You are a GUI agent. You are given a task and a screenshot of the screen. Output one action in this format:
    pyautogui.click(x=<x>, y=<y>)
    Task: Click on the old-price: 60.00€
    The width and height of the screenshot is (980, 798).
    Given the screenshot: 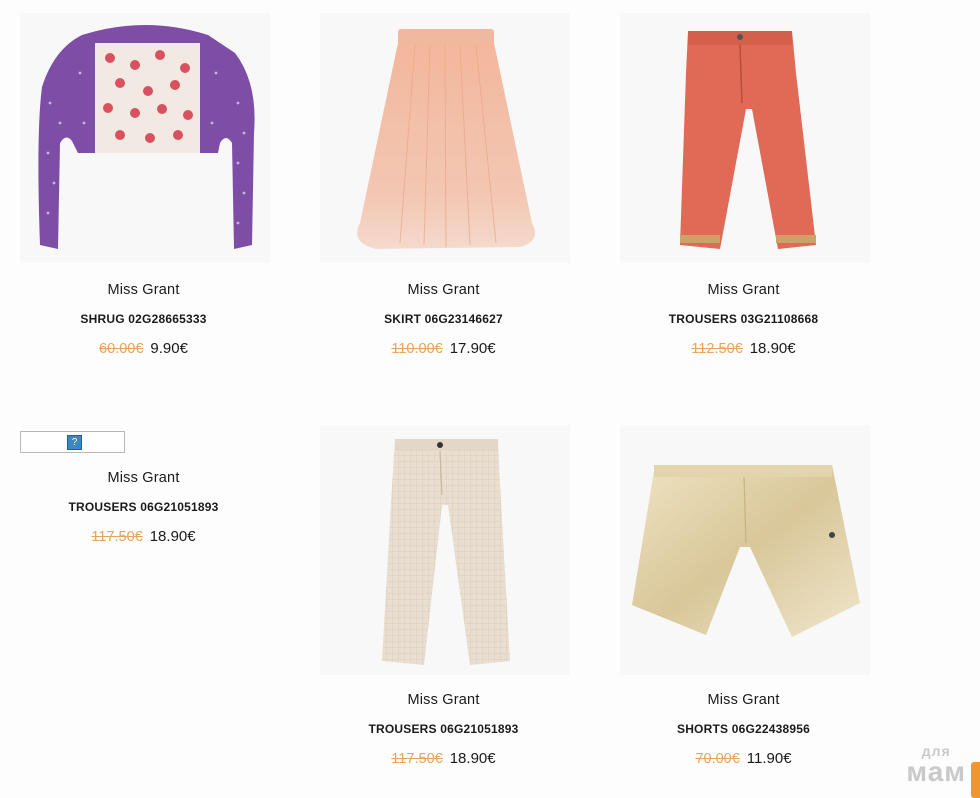 What is the action you would take?
    pyautogui.click(x=121, y=349)
    